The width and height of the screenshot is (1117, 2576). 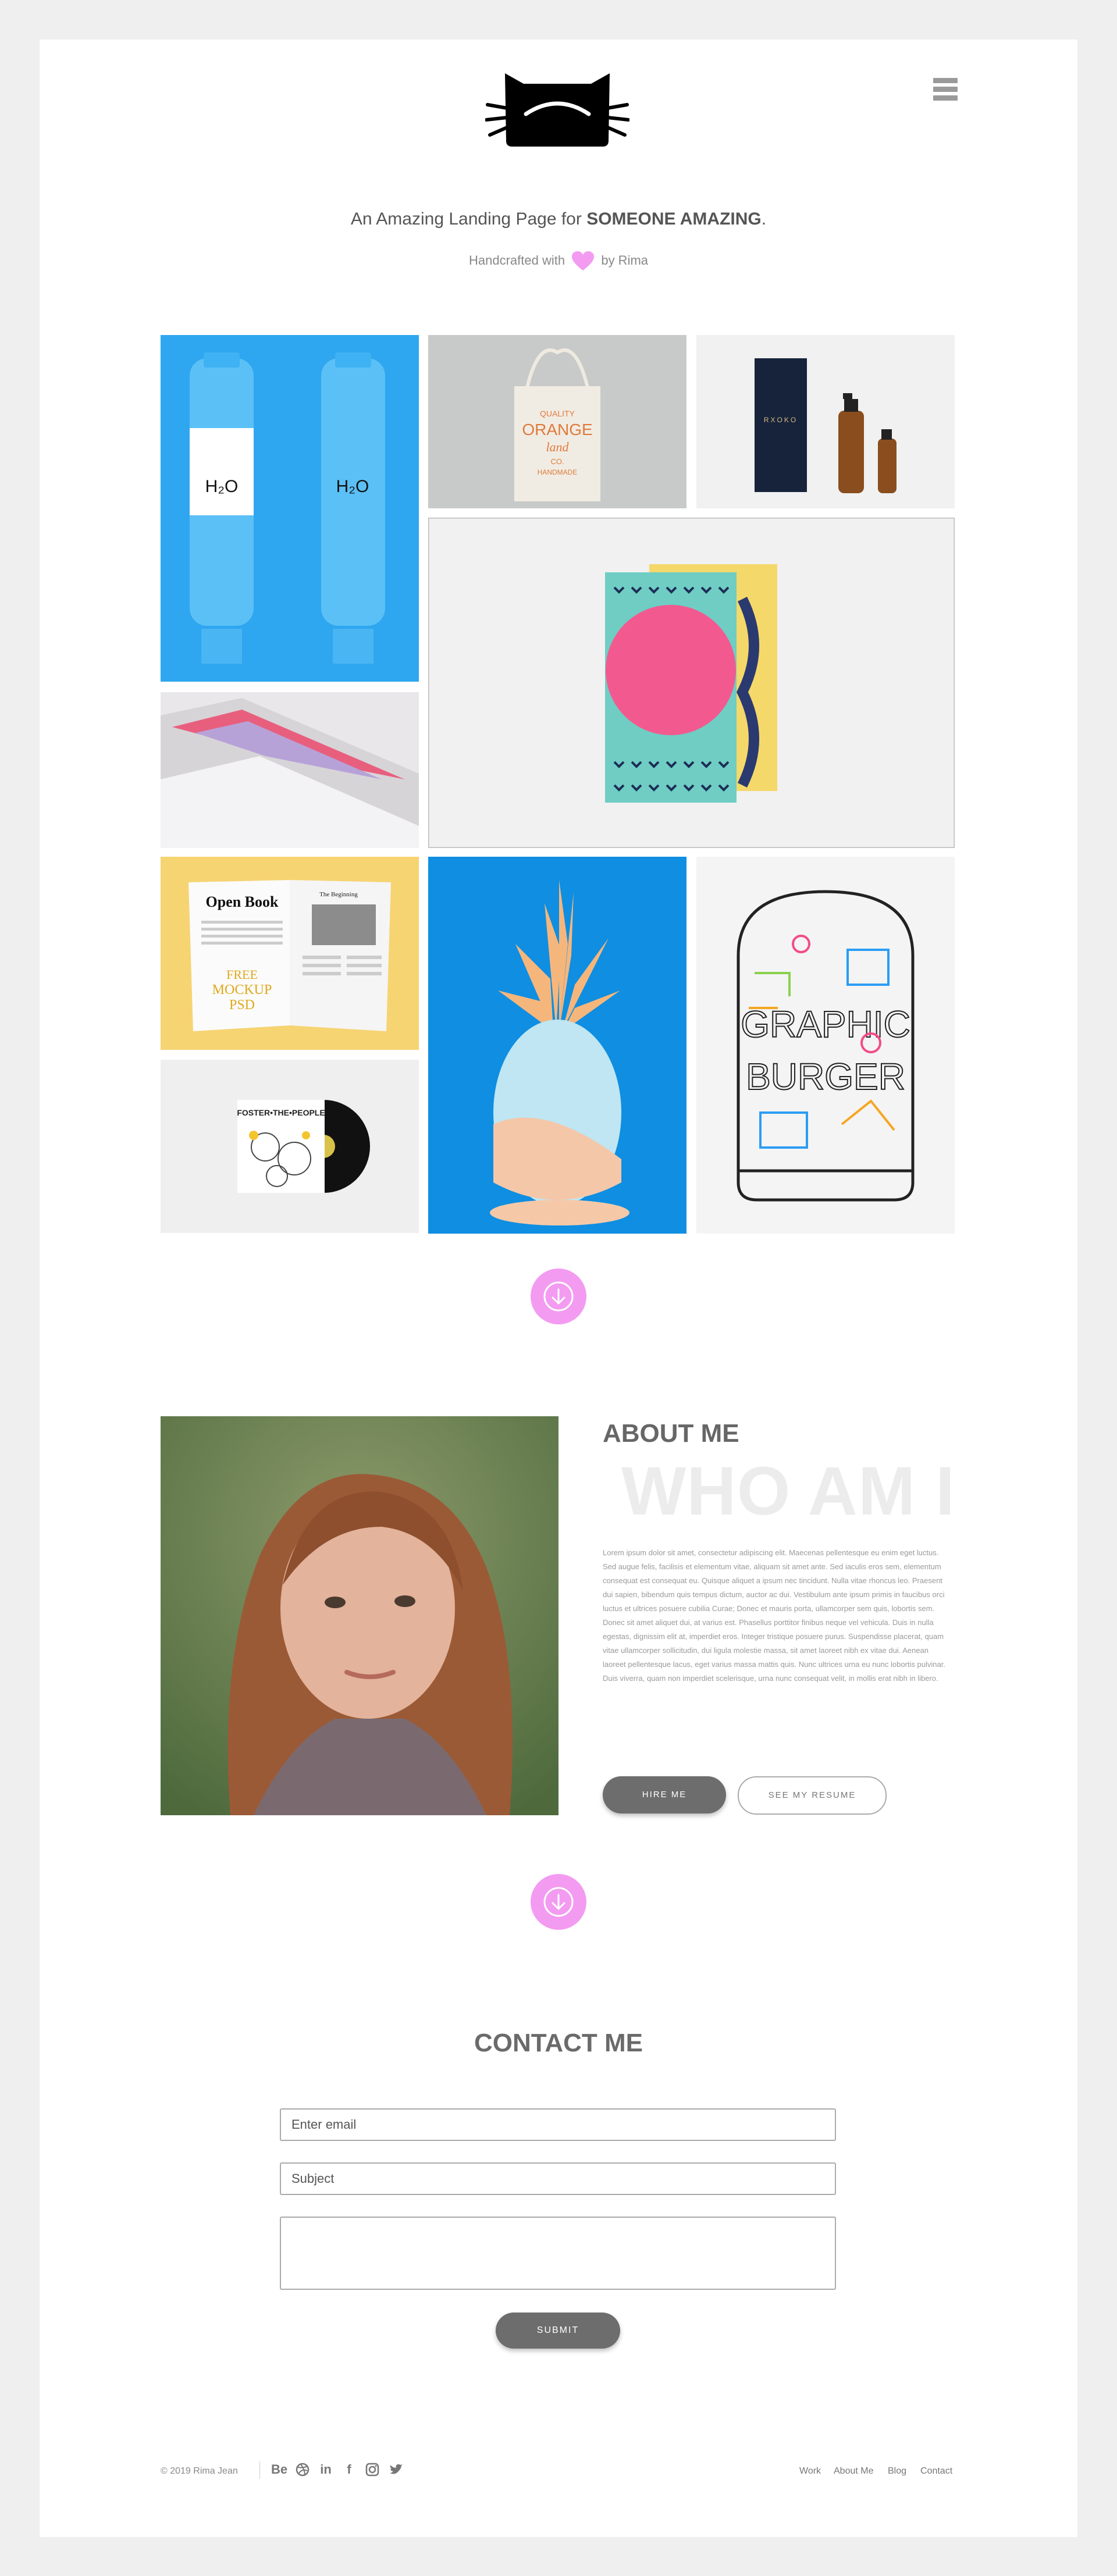 What do you see at coordinates (558, 2043) in the screenshot?
I see `contact-title: CONTACT ME` at bounding box center [558, 2043].